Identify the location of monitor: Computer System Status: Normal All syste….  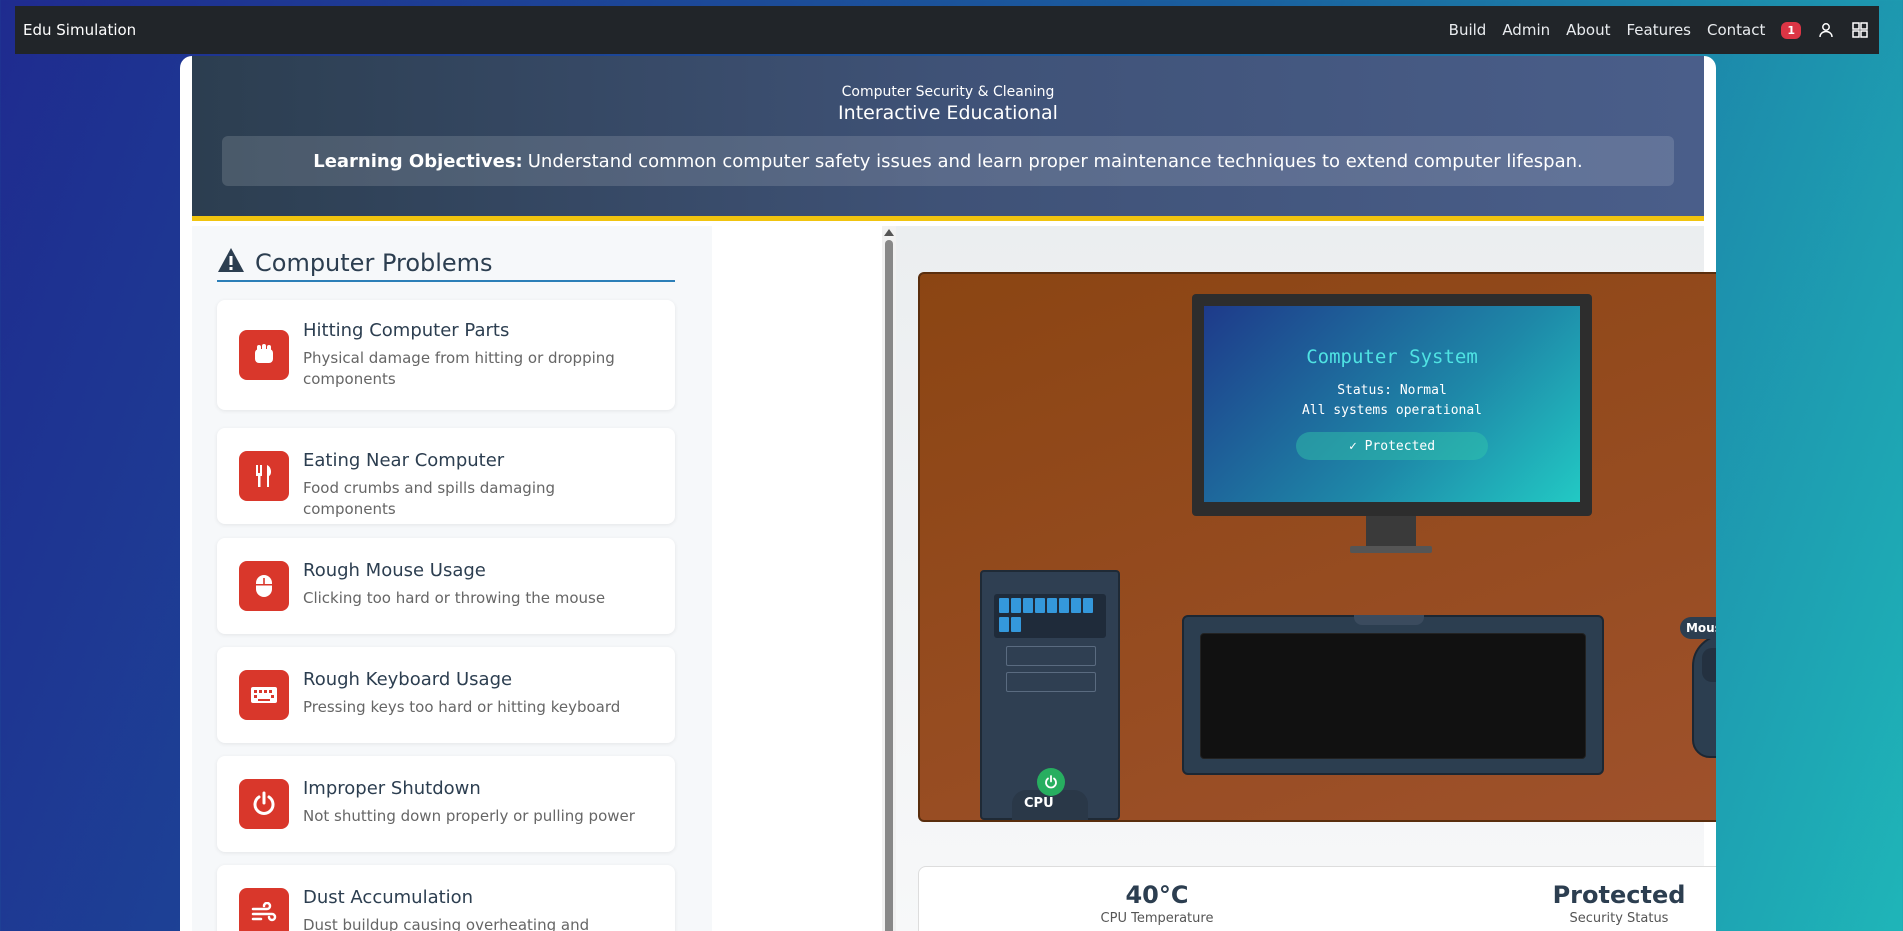
(1392, 405).